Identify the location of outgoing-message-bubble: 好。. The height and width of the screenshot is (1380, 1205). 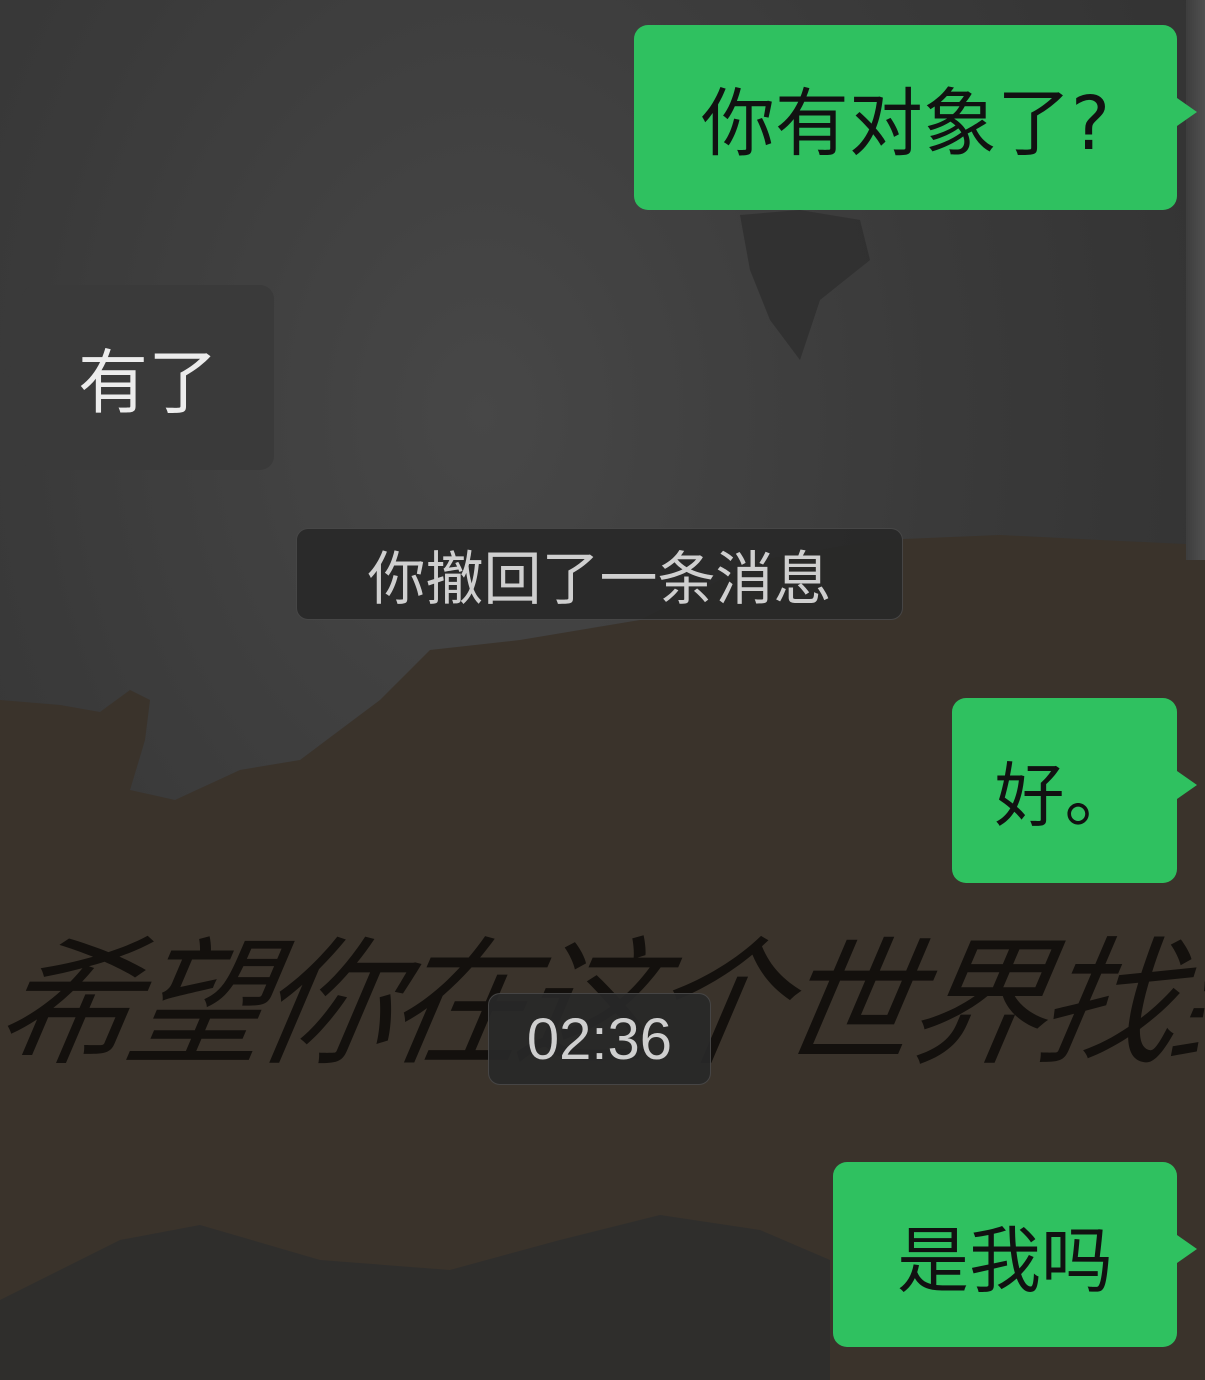
(1064, 790).